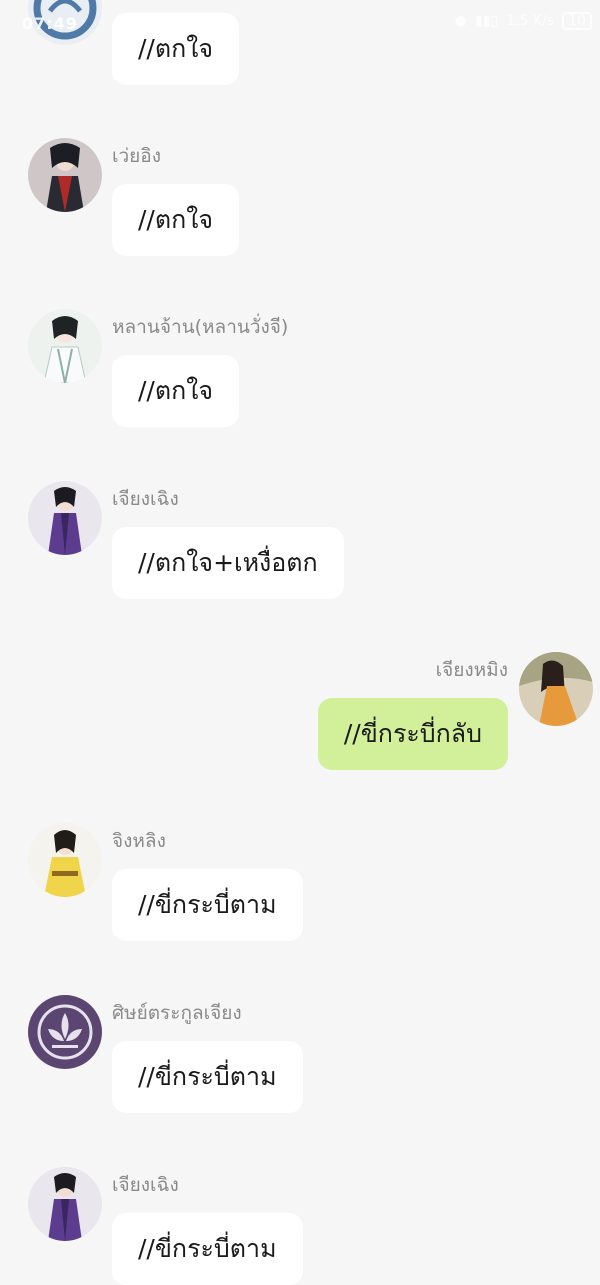 The height and width of the screenshot is (1285, 600). Describe the element at coordinates (177, 1013) in the screenshot. I see `sender-name: ศิษย์ตระกูลเจียง` at that location.